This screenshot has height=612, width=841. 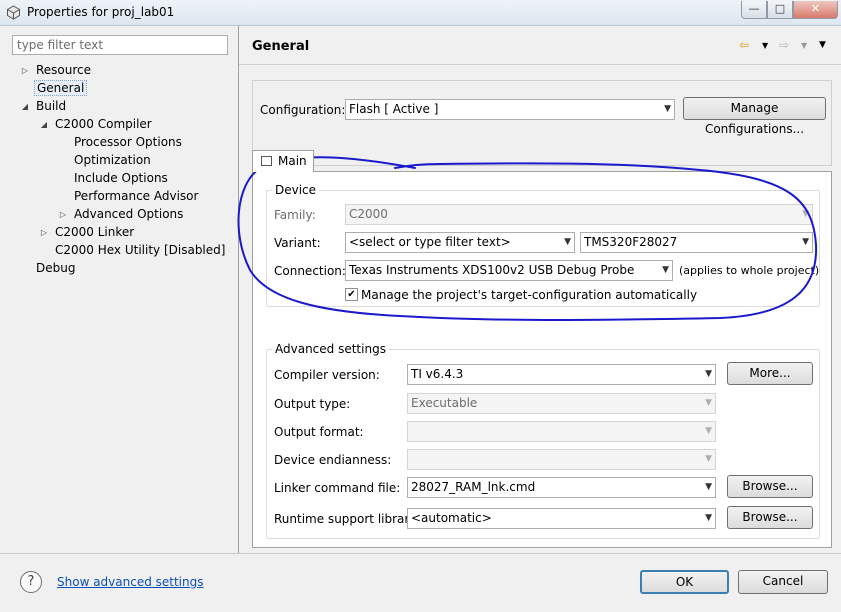 What do you see at coordinates (561, 518) in the screenshot?
I see `runtime-library-select: <automatic> ▼` at bounding box center [561, 518].